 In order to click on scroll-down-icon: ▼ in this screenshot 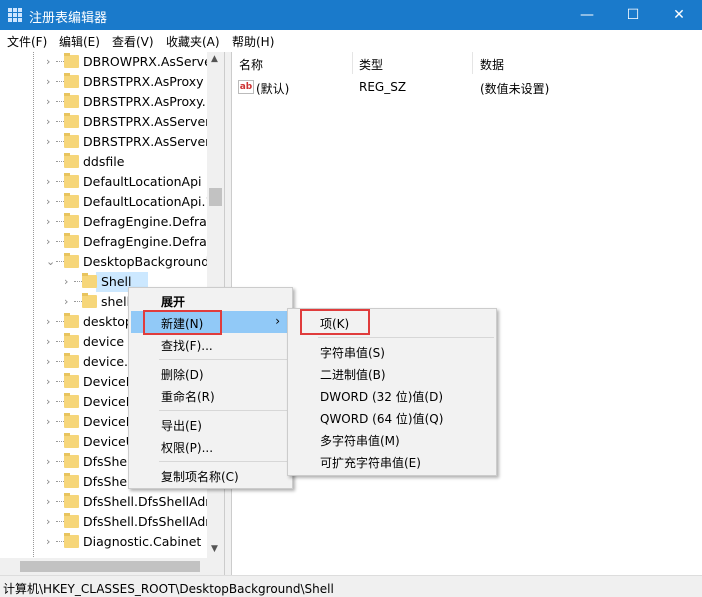, I will do `click(214, 549)`.